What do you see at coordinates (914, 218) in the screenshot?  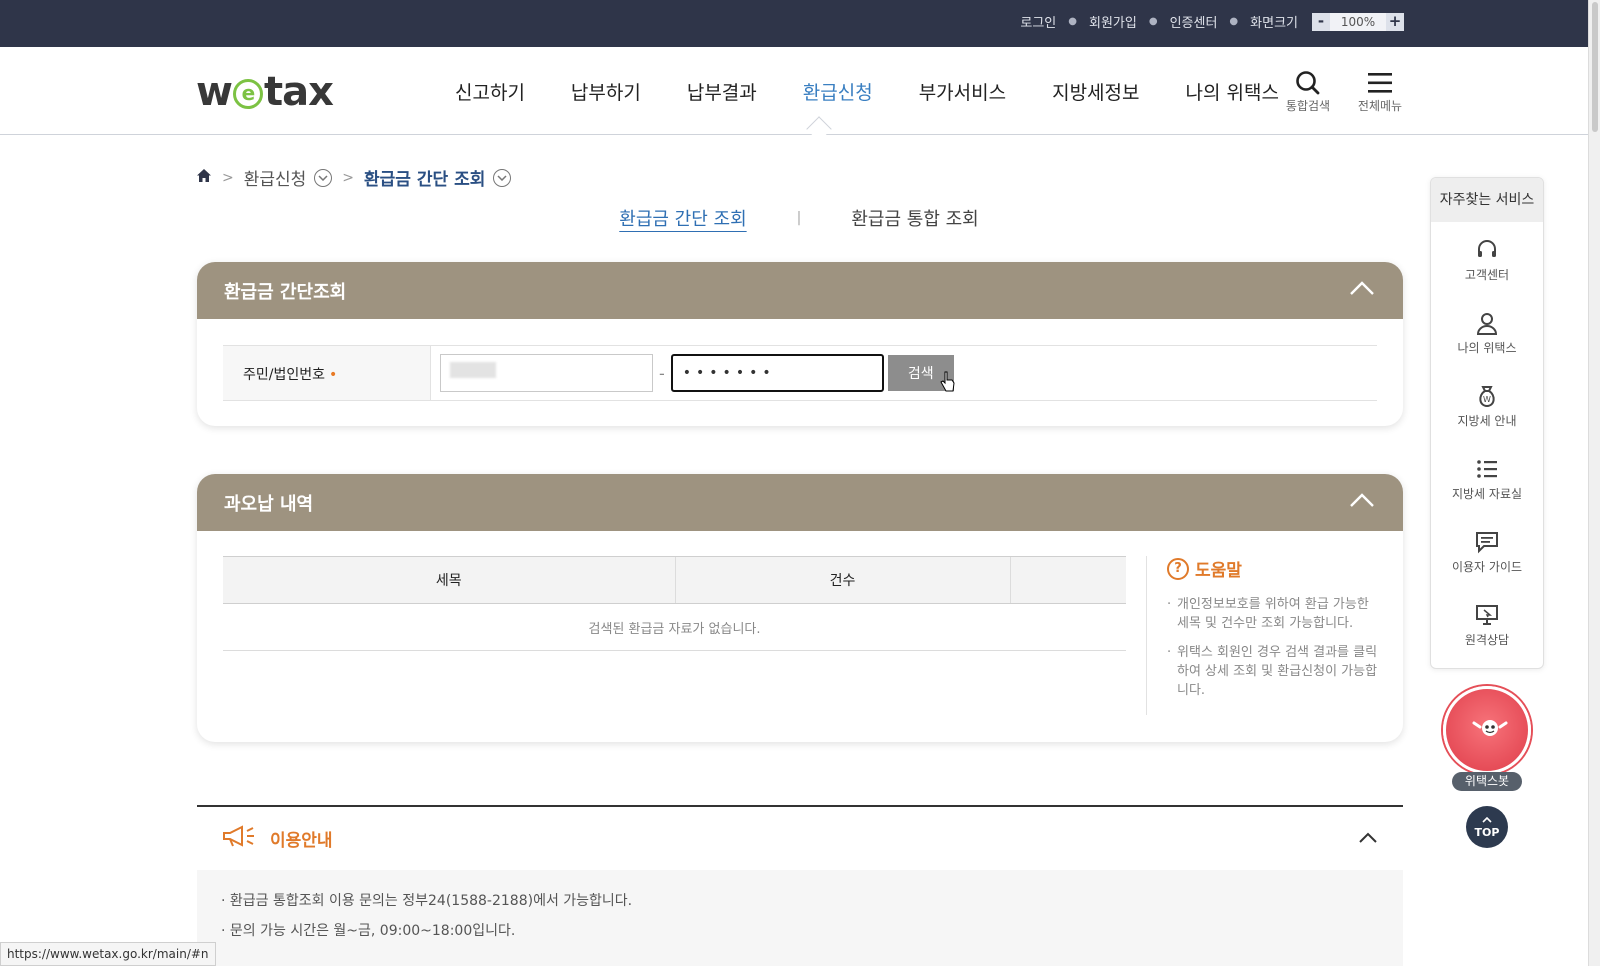 I see `tab-integrated-refund-lookup: 환급금 통합 조회` at bounding box center [914, 218].